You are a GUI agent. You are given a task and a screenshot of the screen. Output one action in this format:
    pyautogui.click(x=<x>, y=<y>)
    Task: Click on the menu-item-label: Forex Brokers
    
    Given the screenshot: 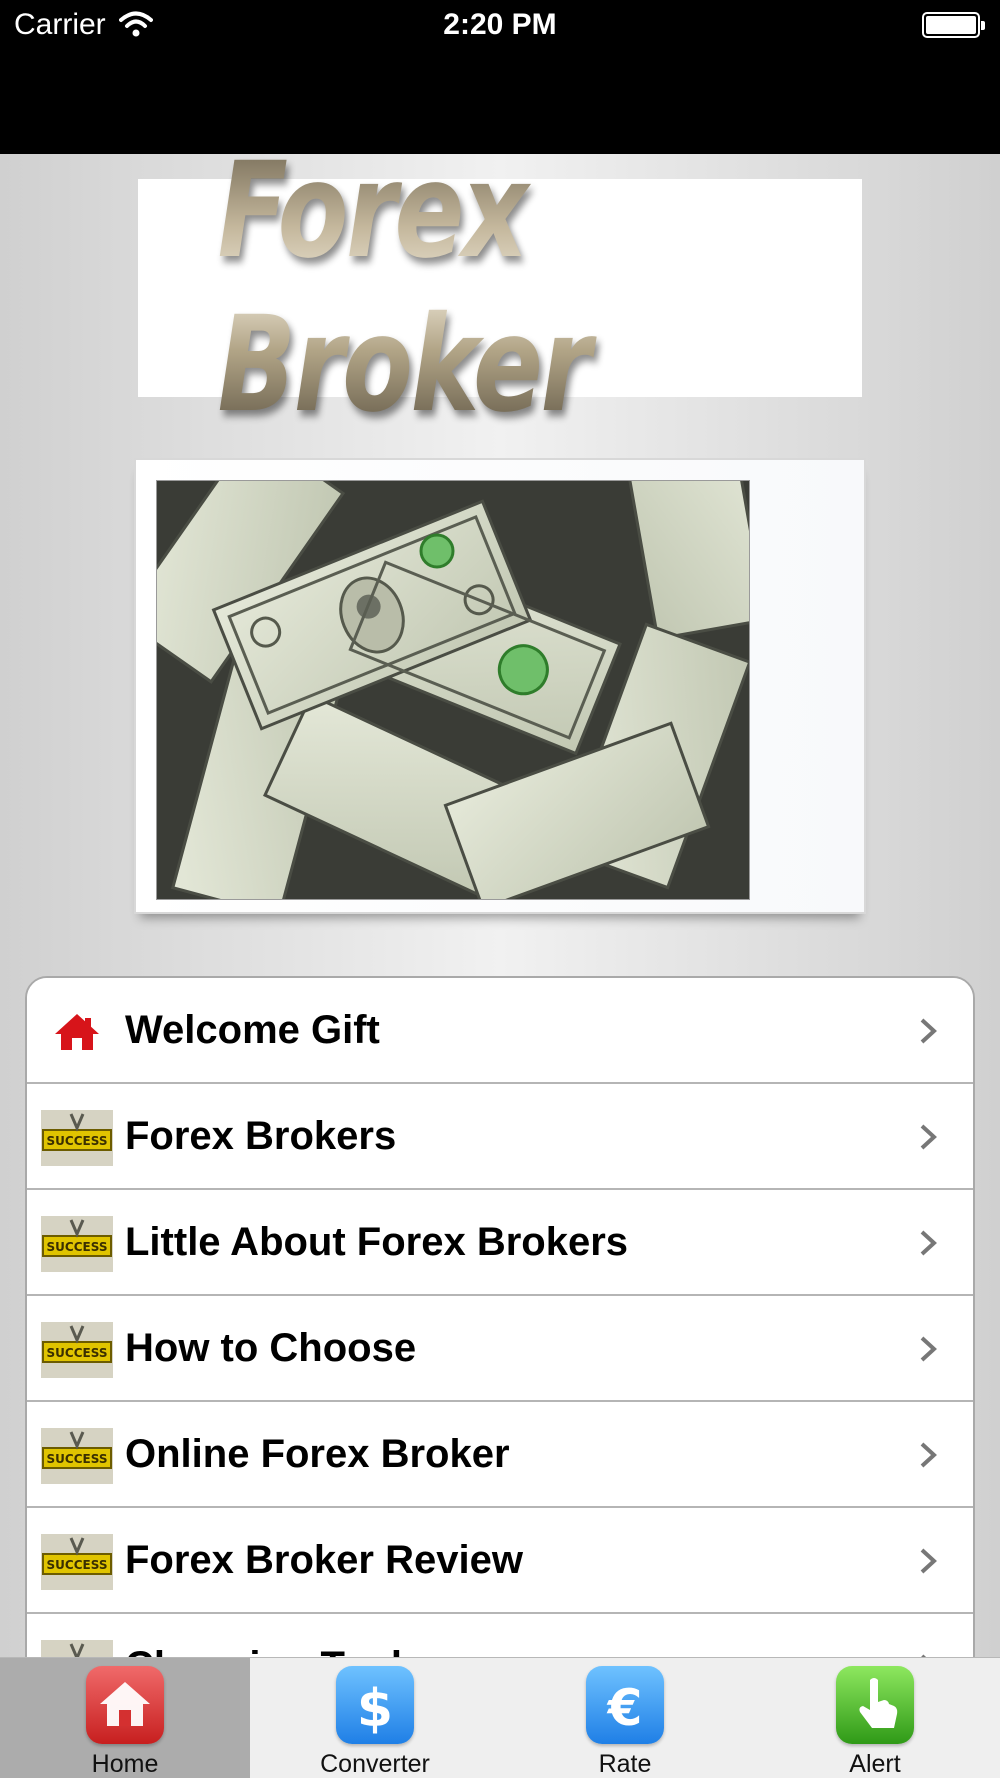 What is the action you would take?
    pyautogui.click(x=261, y=1136)
    